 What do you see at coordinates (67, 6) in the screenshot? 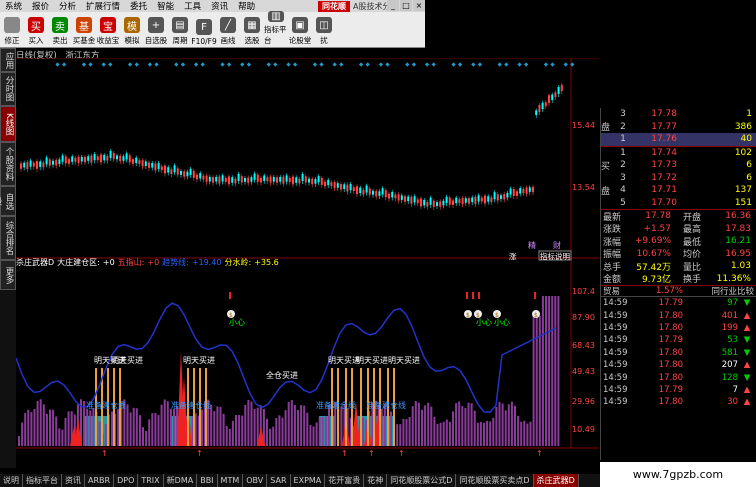
I see `menu-item: 分析` at bounding box center [67, 6].